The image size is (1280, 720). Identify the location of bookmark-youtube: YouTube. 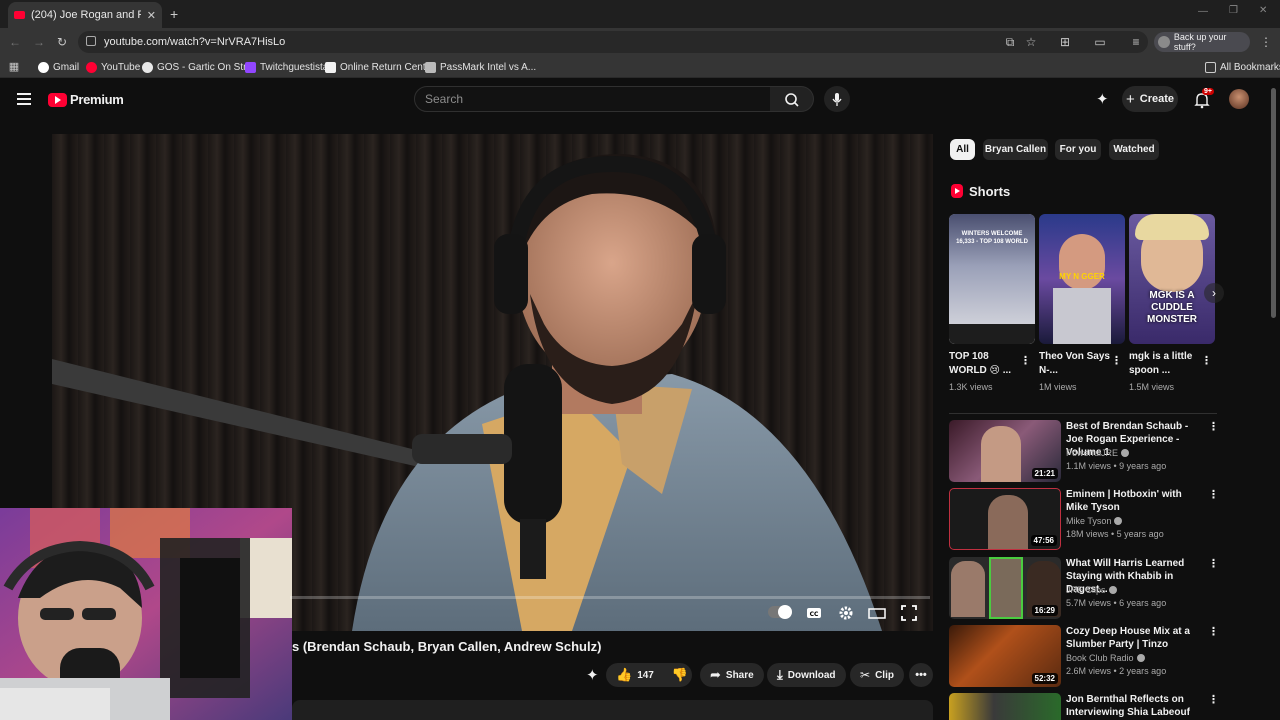
(113, 67).